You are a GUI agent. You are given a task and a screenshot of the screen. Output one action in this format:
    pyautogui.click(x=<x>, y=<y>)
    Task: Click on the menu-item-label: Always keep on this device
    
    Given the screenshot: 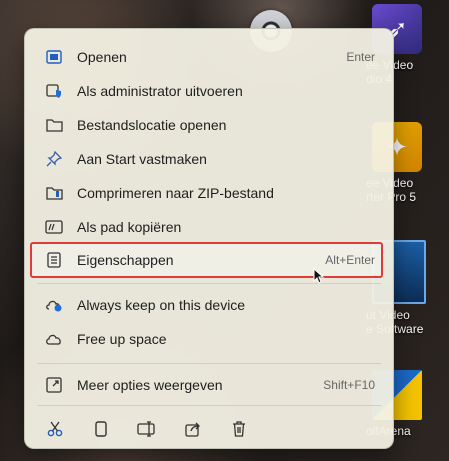 What is the action you would take?
    pyautogui.click(x=161, y=305)
    